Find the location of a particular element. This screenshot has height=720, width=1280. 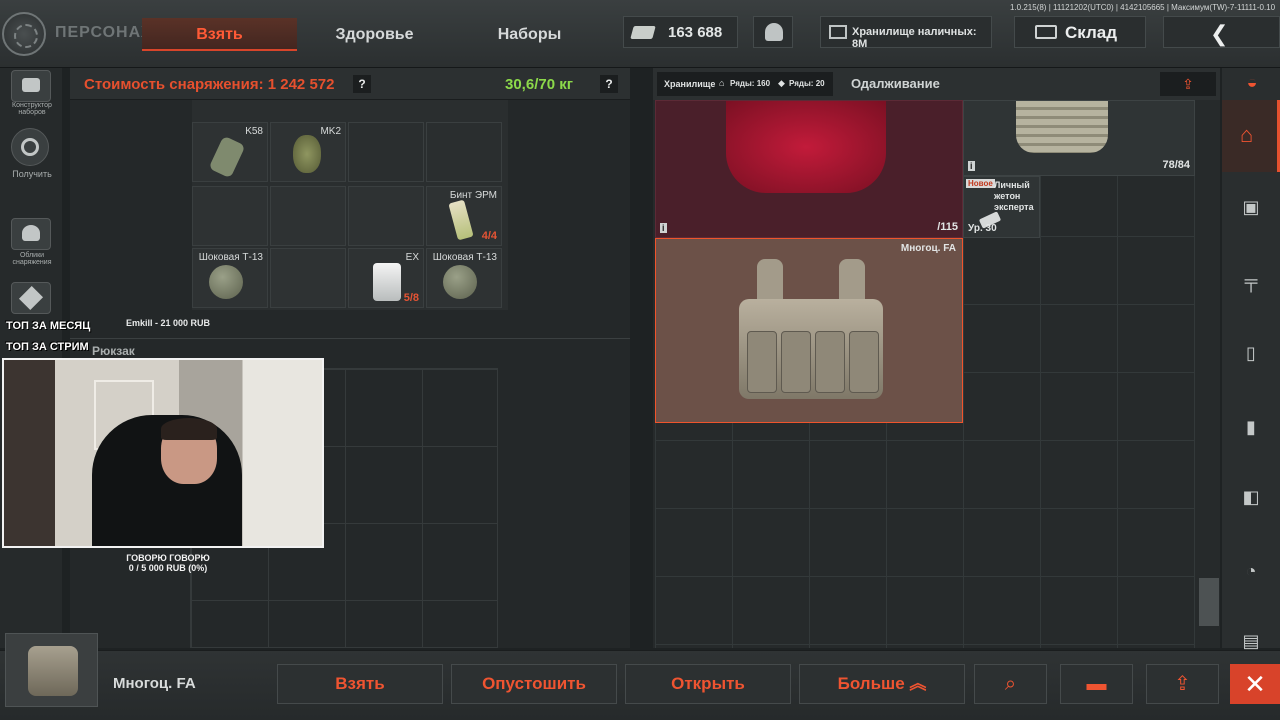

goal-title: ГОВОРЮ ГОВОРЮ is located at coordinates (168, 558).